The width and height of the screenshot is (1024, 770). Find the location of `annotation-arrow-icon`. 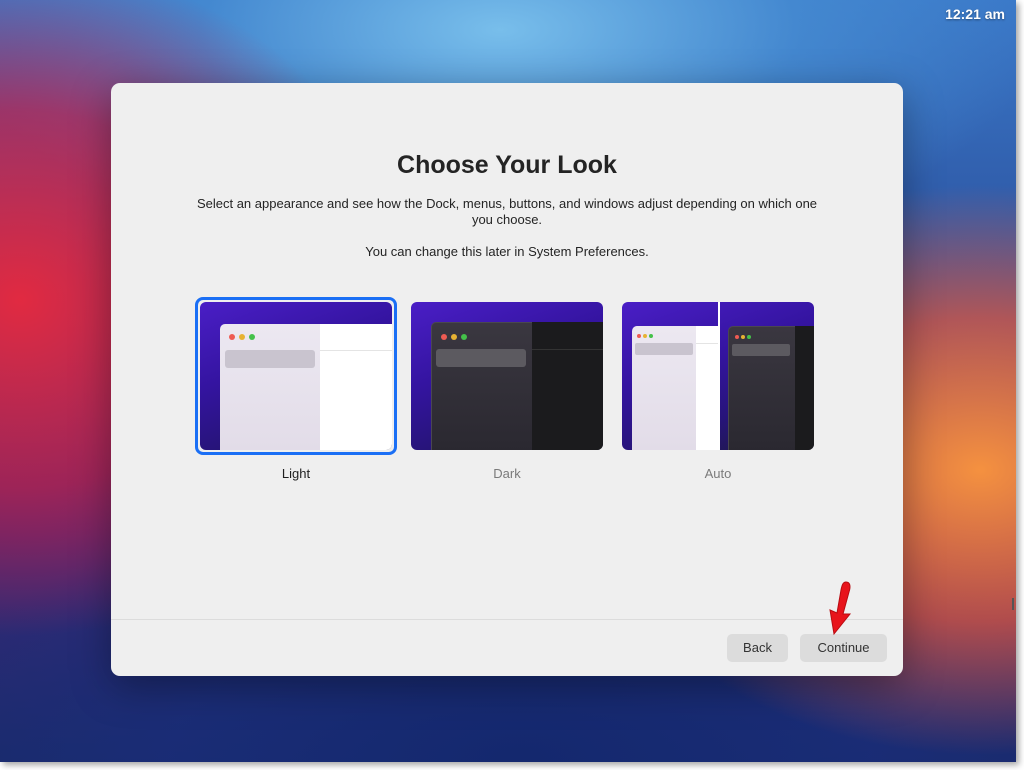

annotation-arrow-icon is located at coordinates (840, 608).